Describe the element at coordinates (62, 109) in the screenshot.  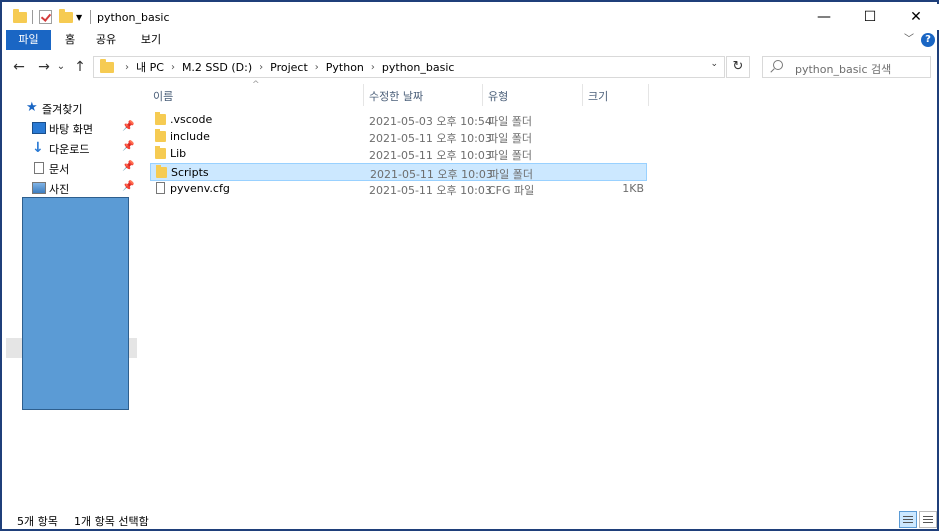
I see `sidebar-item-label: 즐겨찾기` at that location.